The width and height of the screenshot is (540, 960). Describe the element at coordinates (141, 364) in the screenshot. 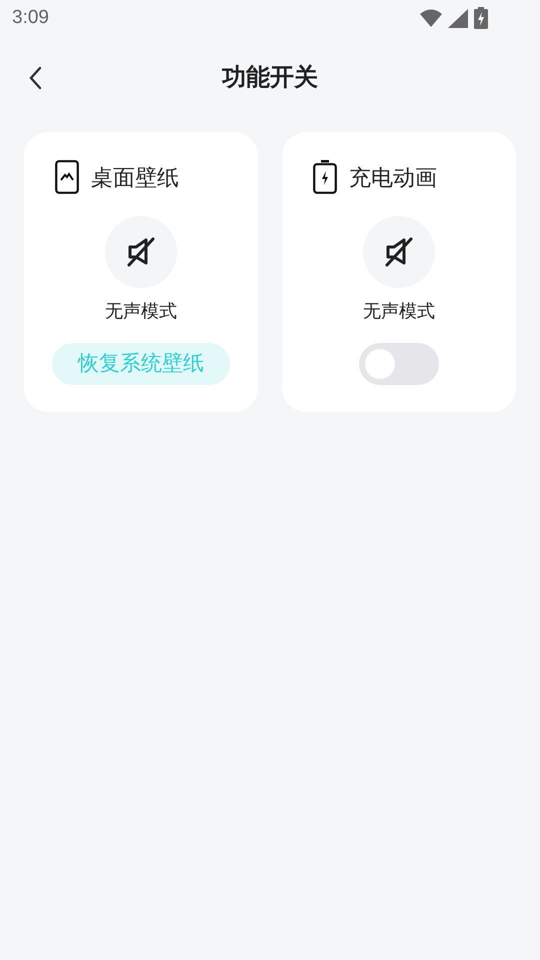

I see `restore-wallpaper-button: 恢复系统壁纸` at that location.